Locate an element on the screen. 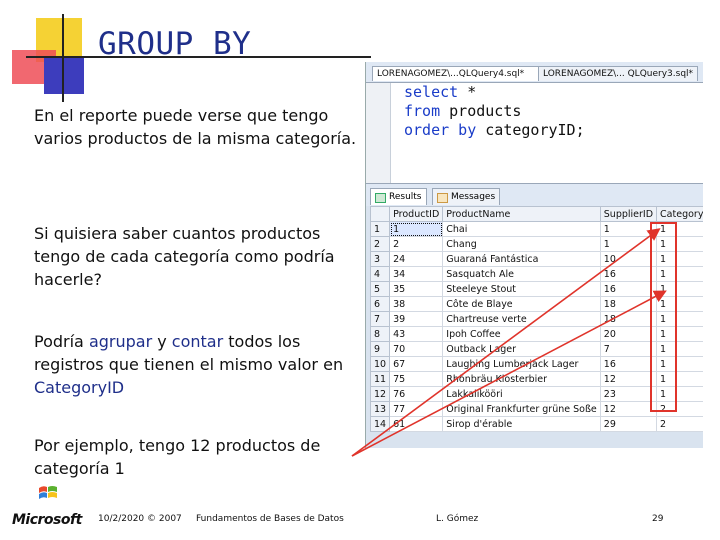 This screenshot has height=540, width=720. editor-gutter is located at coordinates (378, 133).